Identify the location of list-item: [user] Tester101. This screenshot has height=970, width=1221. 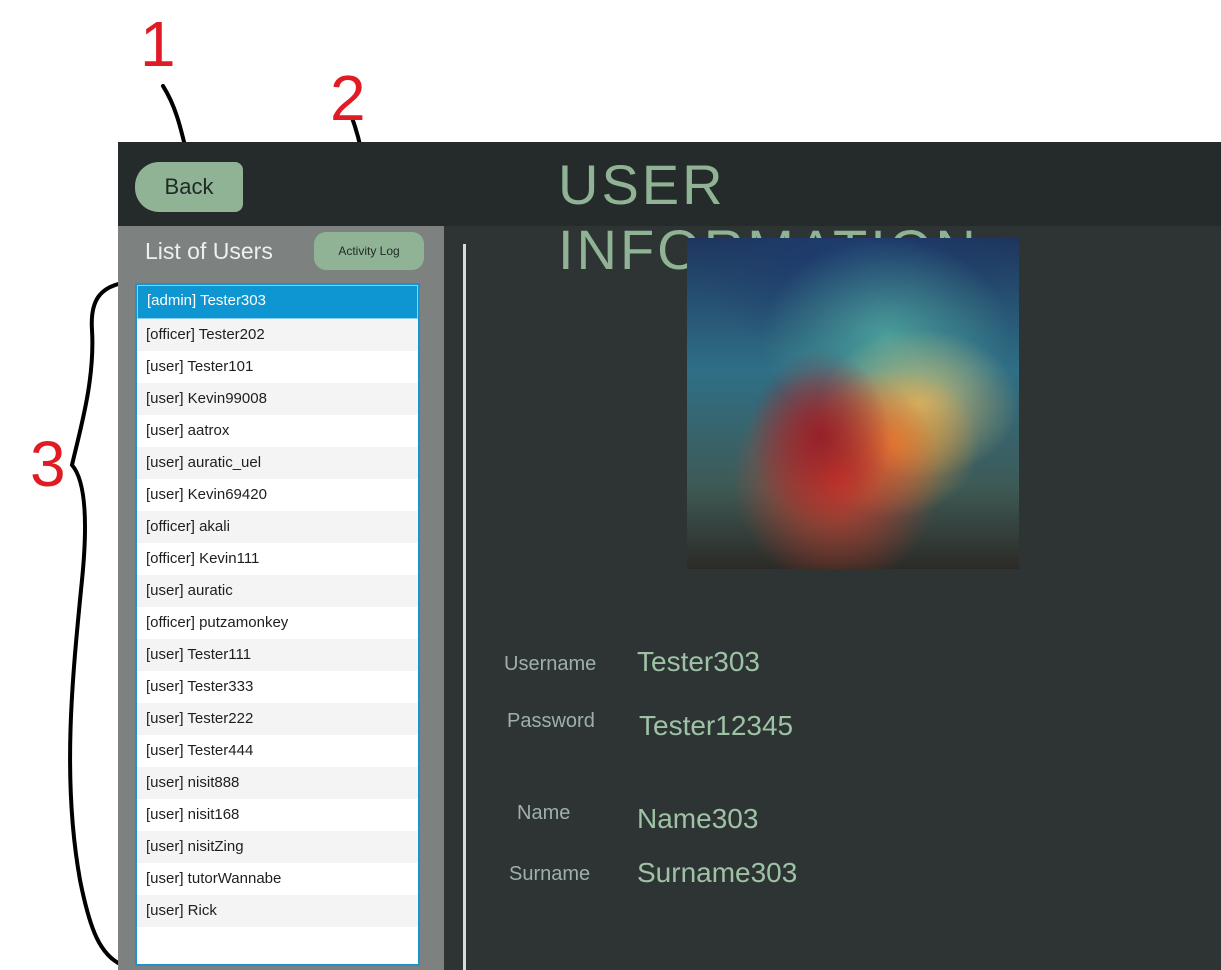
(277, 367).